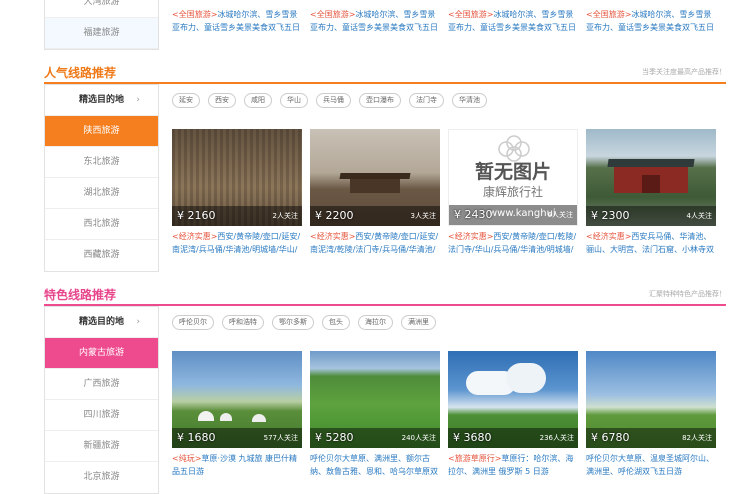 The height and width of the screenshot is (494, 750). I want to click on follow-count: 6人关注, so click(560, 215).